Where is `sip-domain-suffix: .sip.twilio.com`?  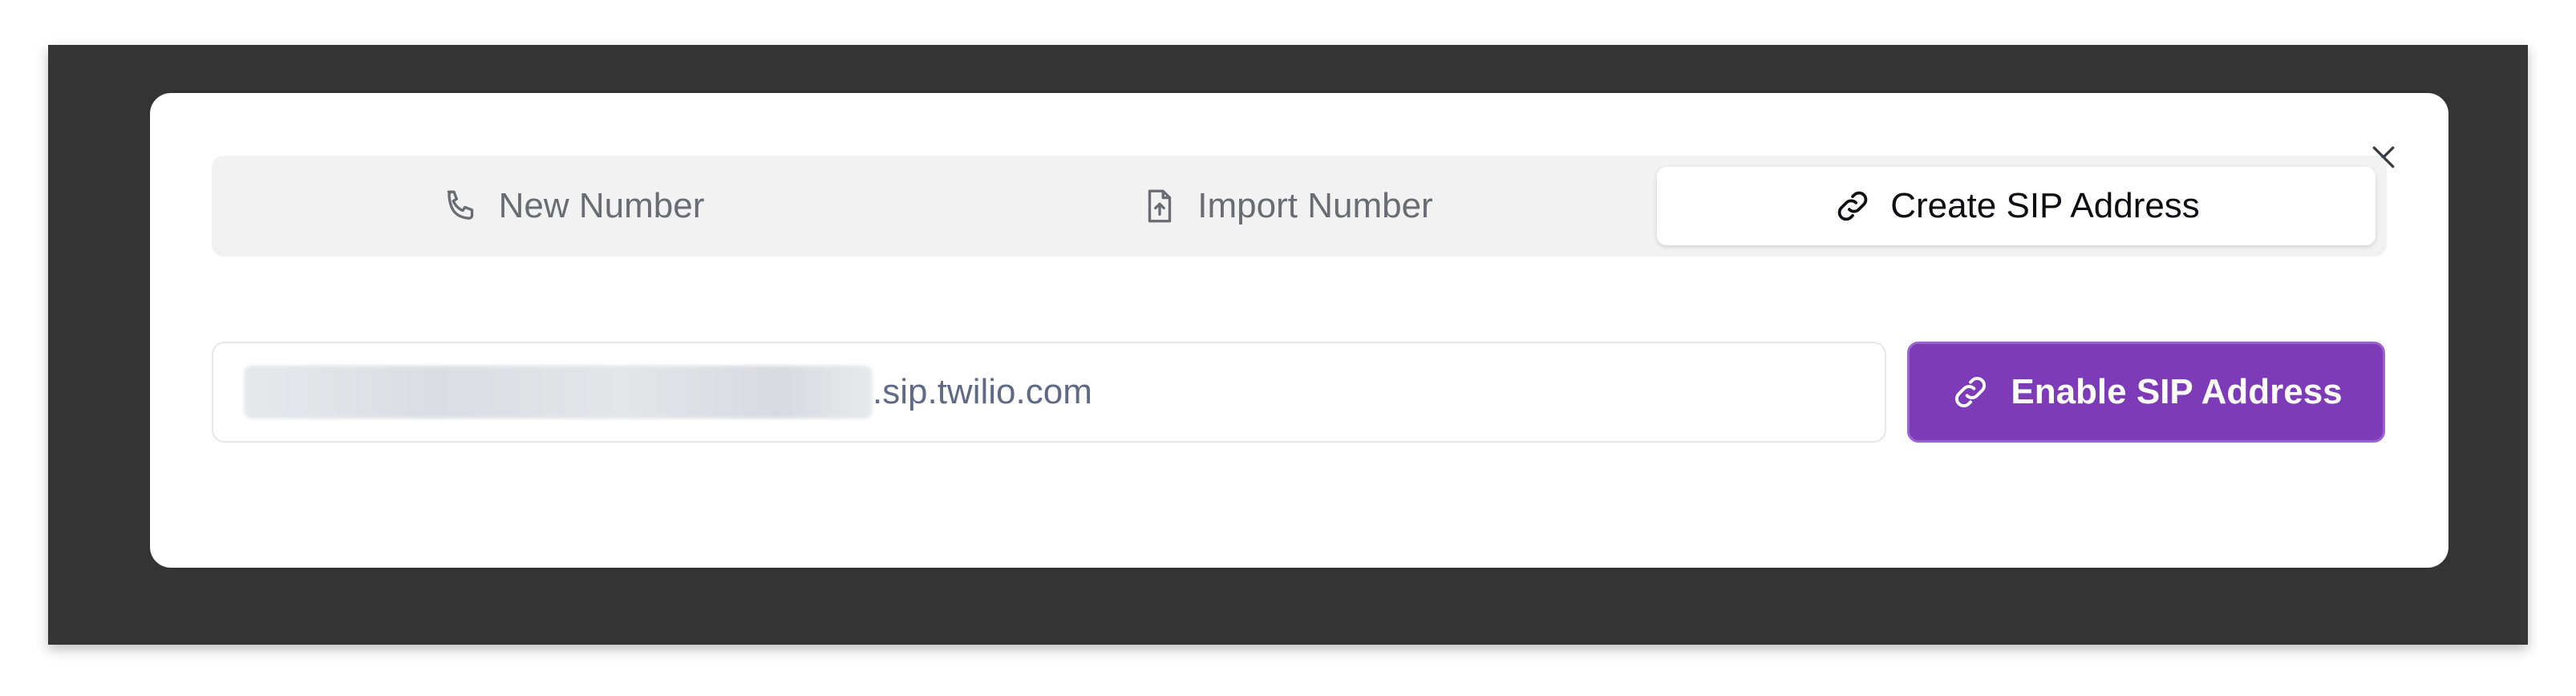
sip-domain-suffix: .sip.twilio.com is located at coordinates (982, 392).